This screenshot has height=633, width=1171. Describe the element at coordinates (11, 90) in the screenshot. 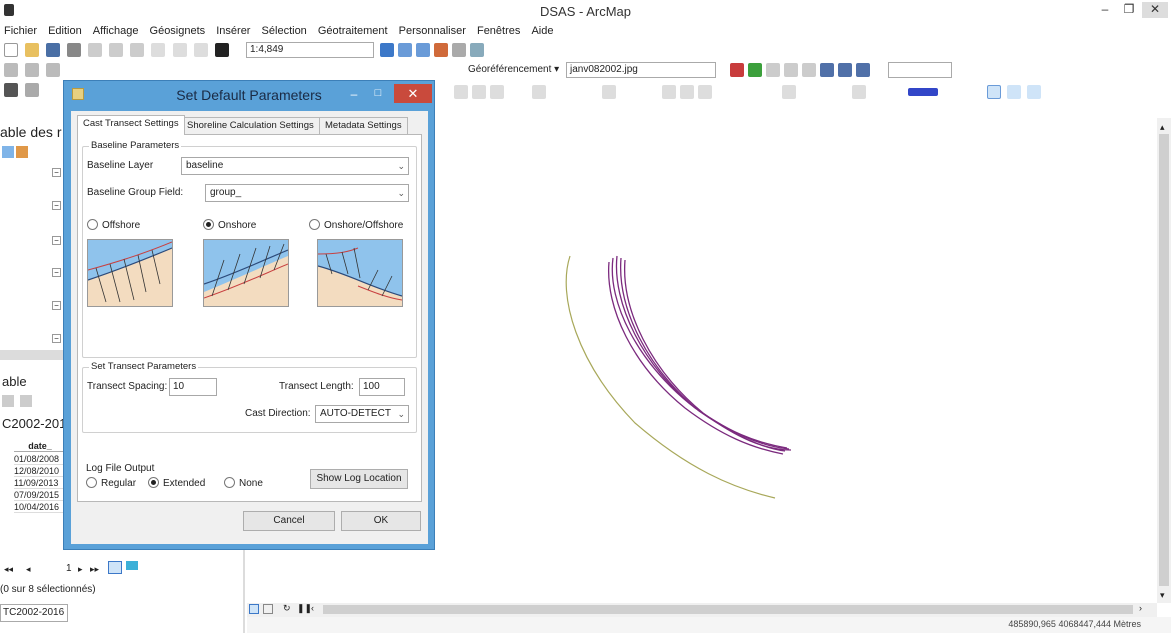

I see `editor-pencil-icon` at that location.